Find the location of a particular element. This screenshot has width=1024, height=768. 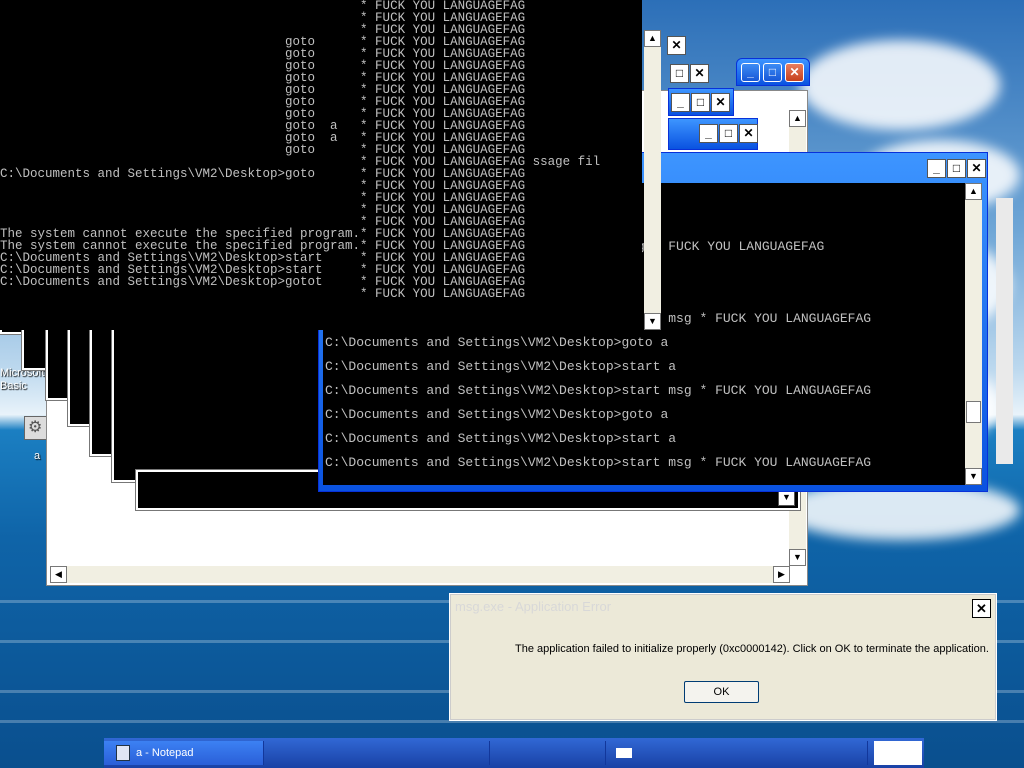

taskbar-item-notepad: a - Notepad is located at coordinates (184, 753).